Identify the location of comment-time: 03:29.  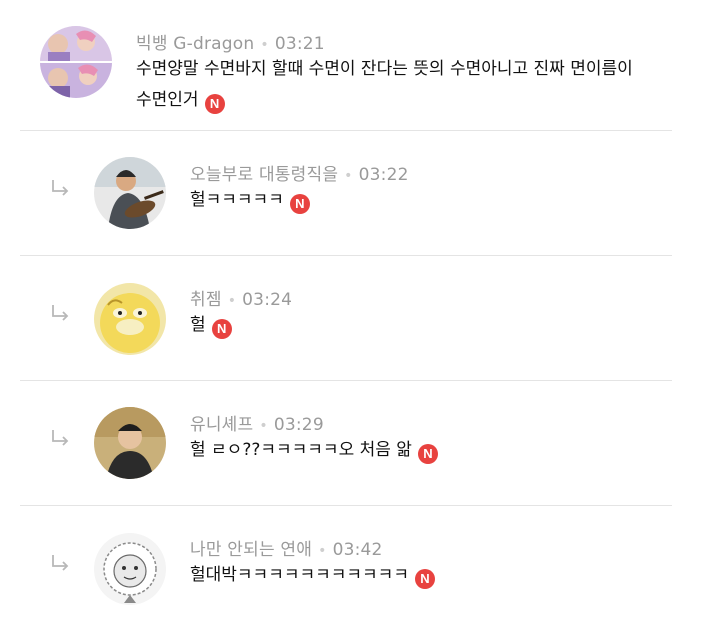
(298, 425).